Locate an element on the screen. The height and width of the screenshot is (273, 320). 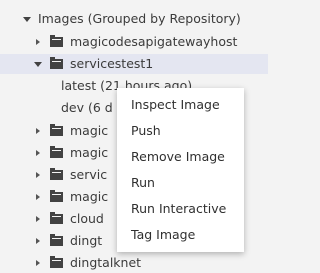
repo-label: servic is located at coordinates (89, 174).